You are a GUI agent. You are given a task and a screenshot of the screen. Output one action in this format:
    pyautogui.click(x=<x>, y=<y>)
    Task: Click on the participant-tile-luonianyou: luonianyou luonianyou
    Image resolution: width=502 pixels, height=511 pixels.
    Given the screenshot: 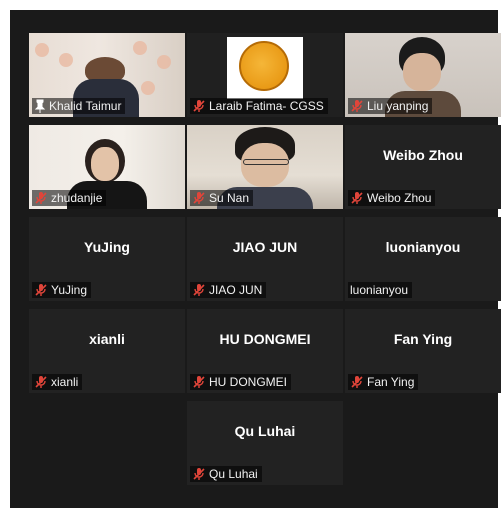 What is the action you would take?
    pyautogui.click(x=423, y=259)
    